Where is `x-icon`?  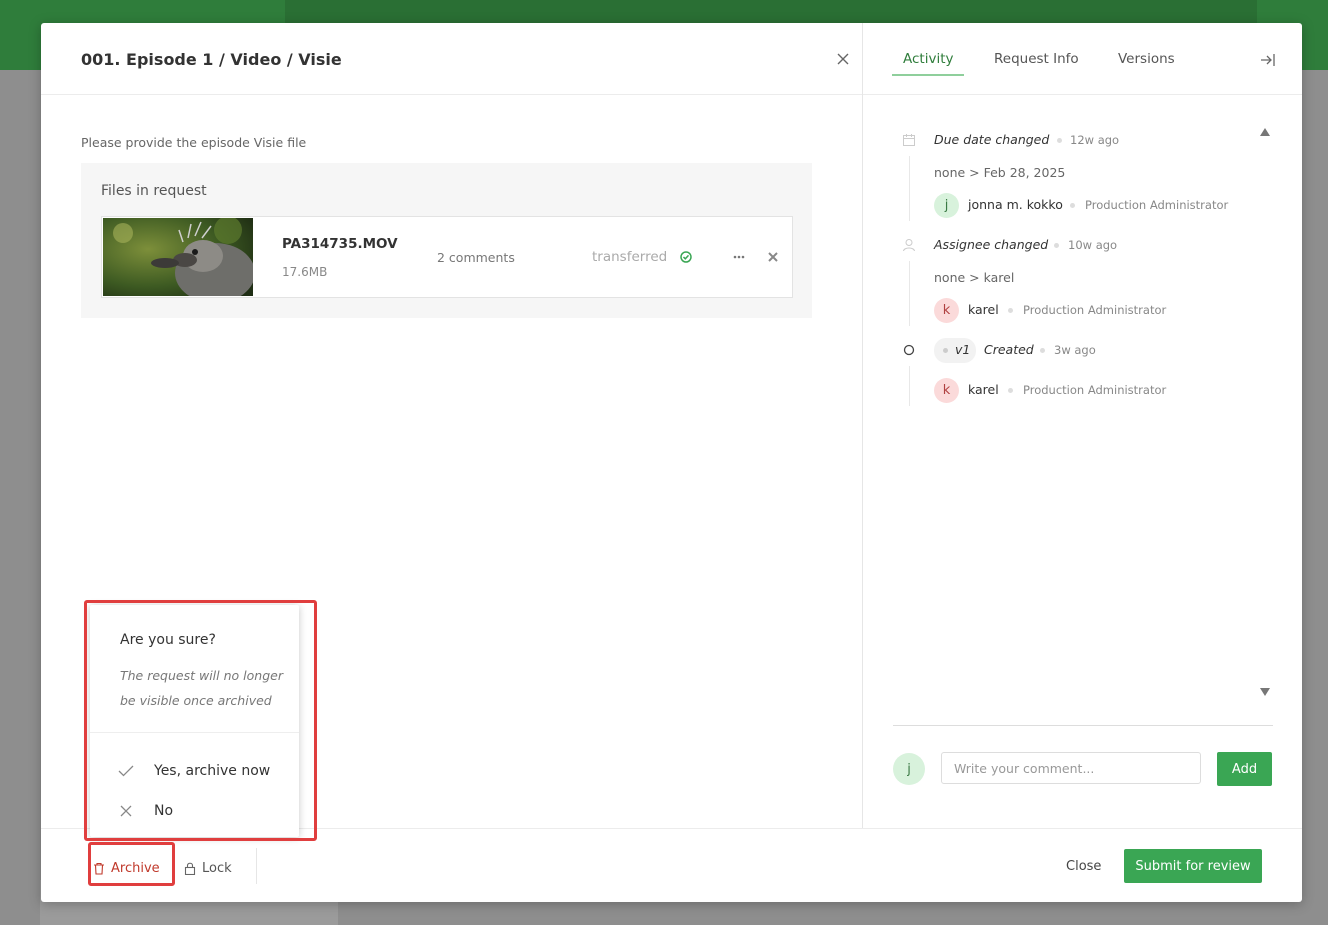 x-icon is located at coordinates (126, 811).